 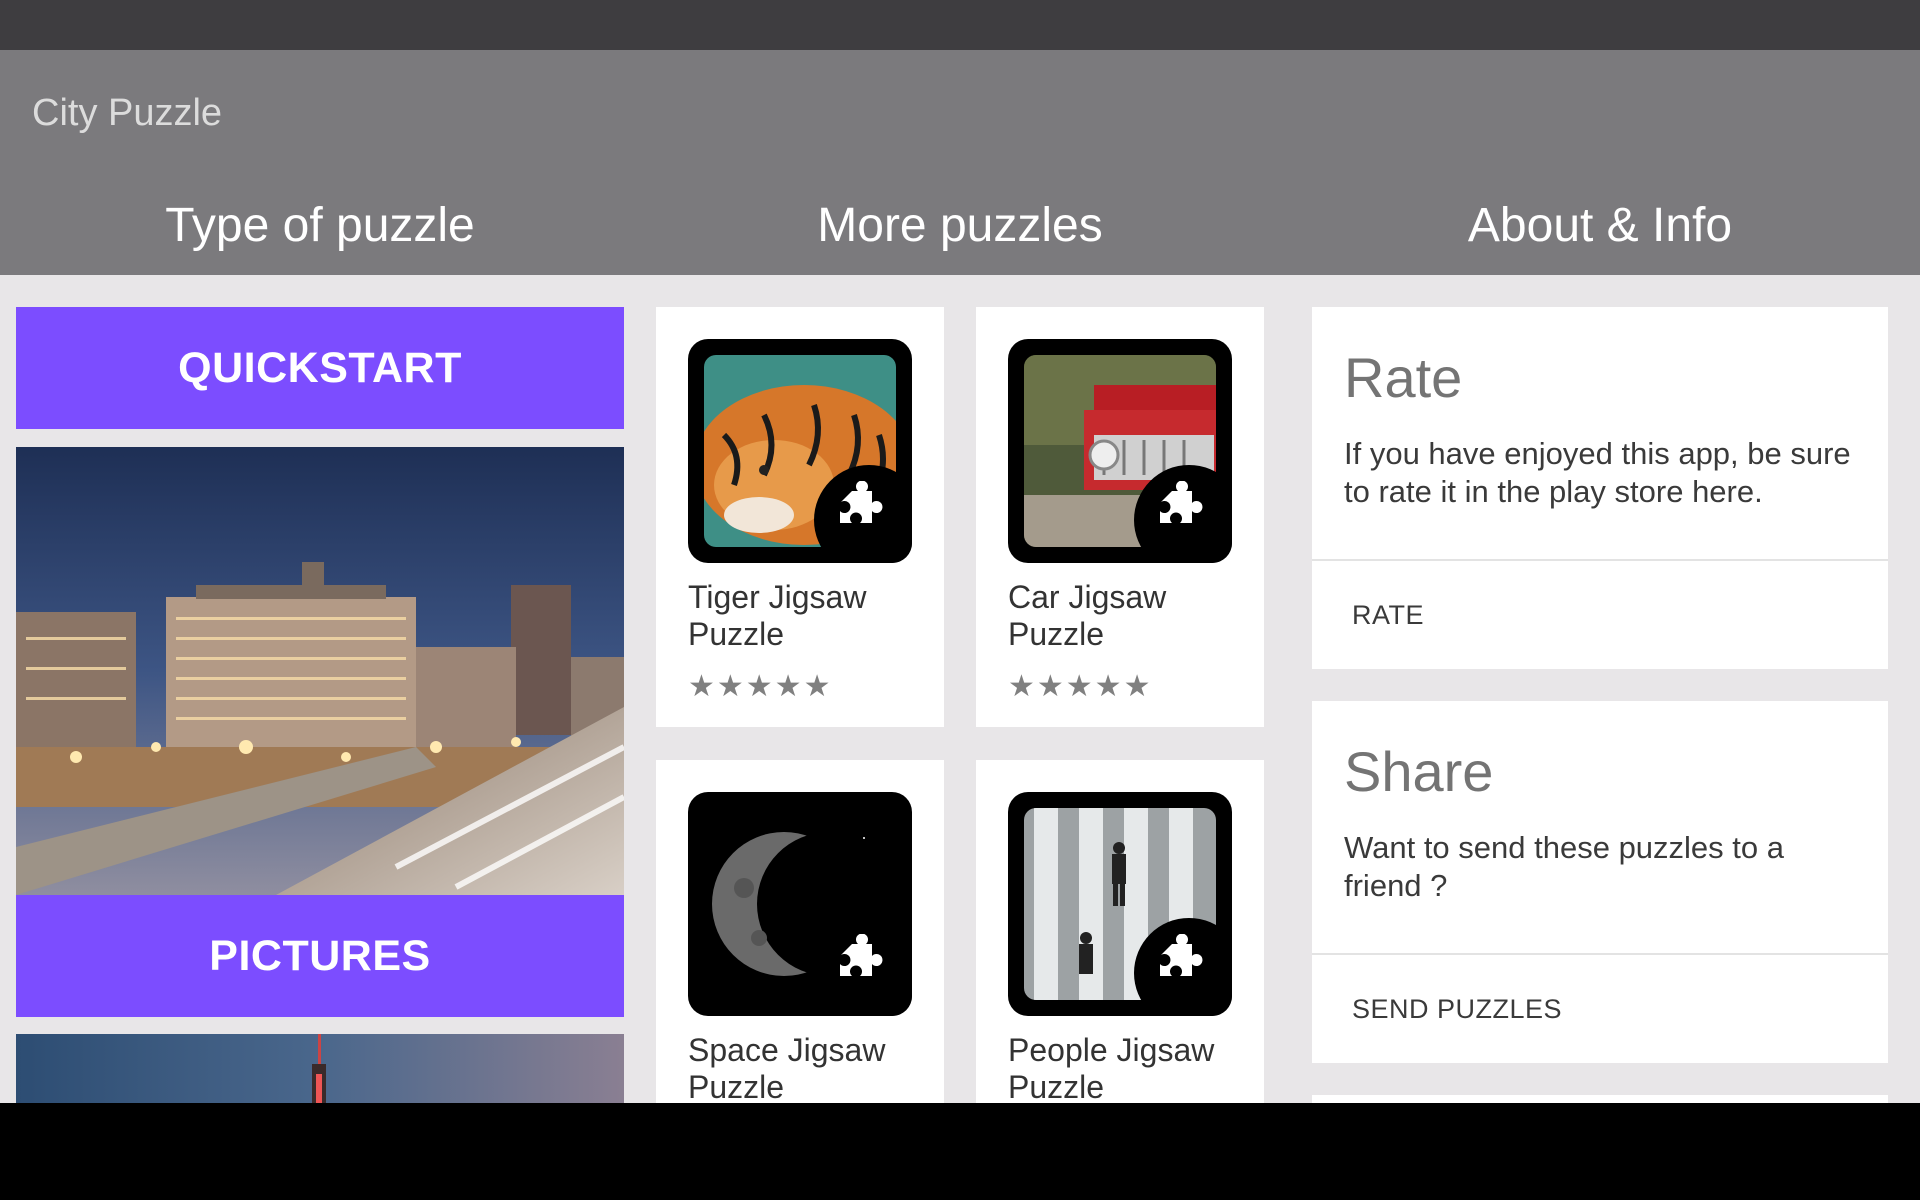 I want to click on rate-button: RATE, so click(x=1388, y=615).